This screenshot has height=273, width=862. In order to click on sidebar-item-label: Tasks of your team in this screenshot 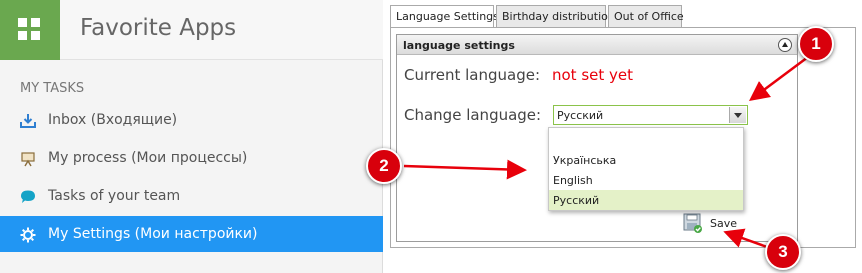, I will do `click(114, 196)`.